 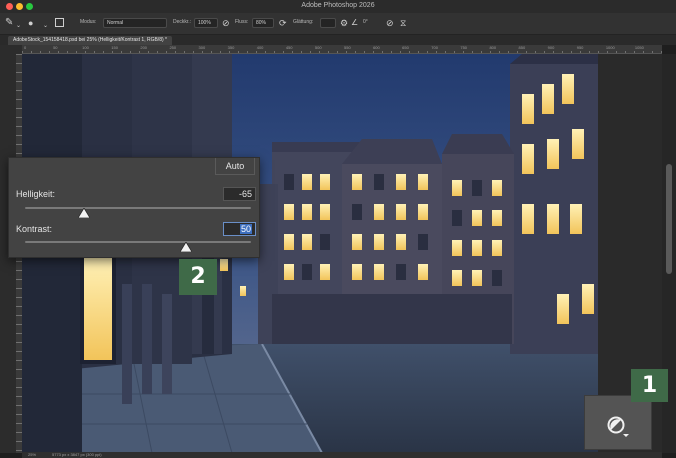 I want to click on opacity-field: 100%, so click(x=206, y=23).